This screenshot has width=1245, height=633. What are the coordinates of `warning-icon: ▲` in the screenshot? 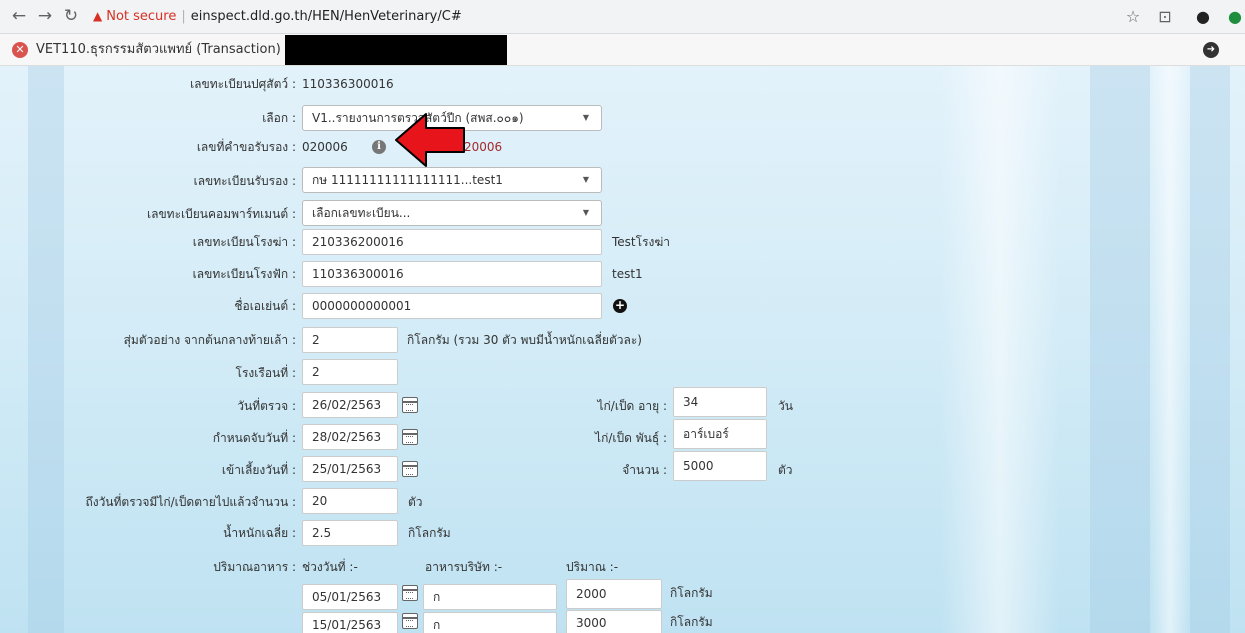 It's located at (98, 16).